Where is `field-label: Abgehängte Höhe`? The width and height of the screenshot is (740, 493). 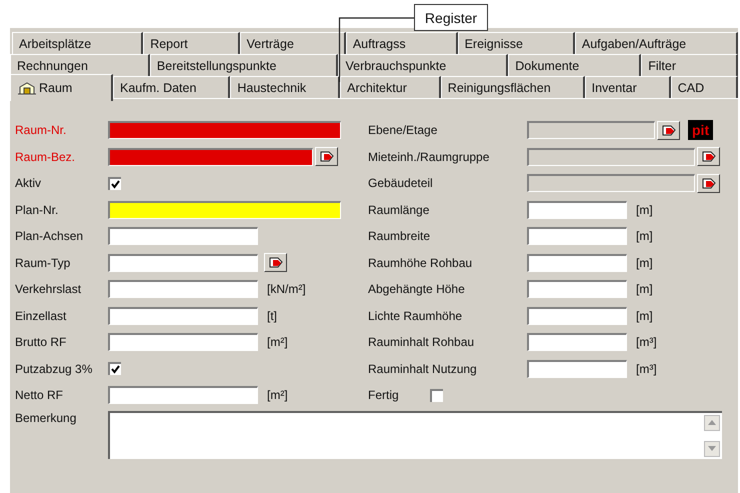
field-label: Abgehängte Höhe is located at coordinates (417, 289).